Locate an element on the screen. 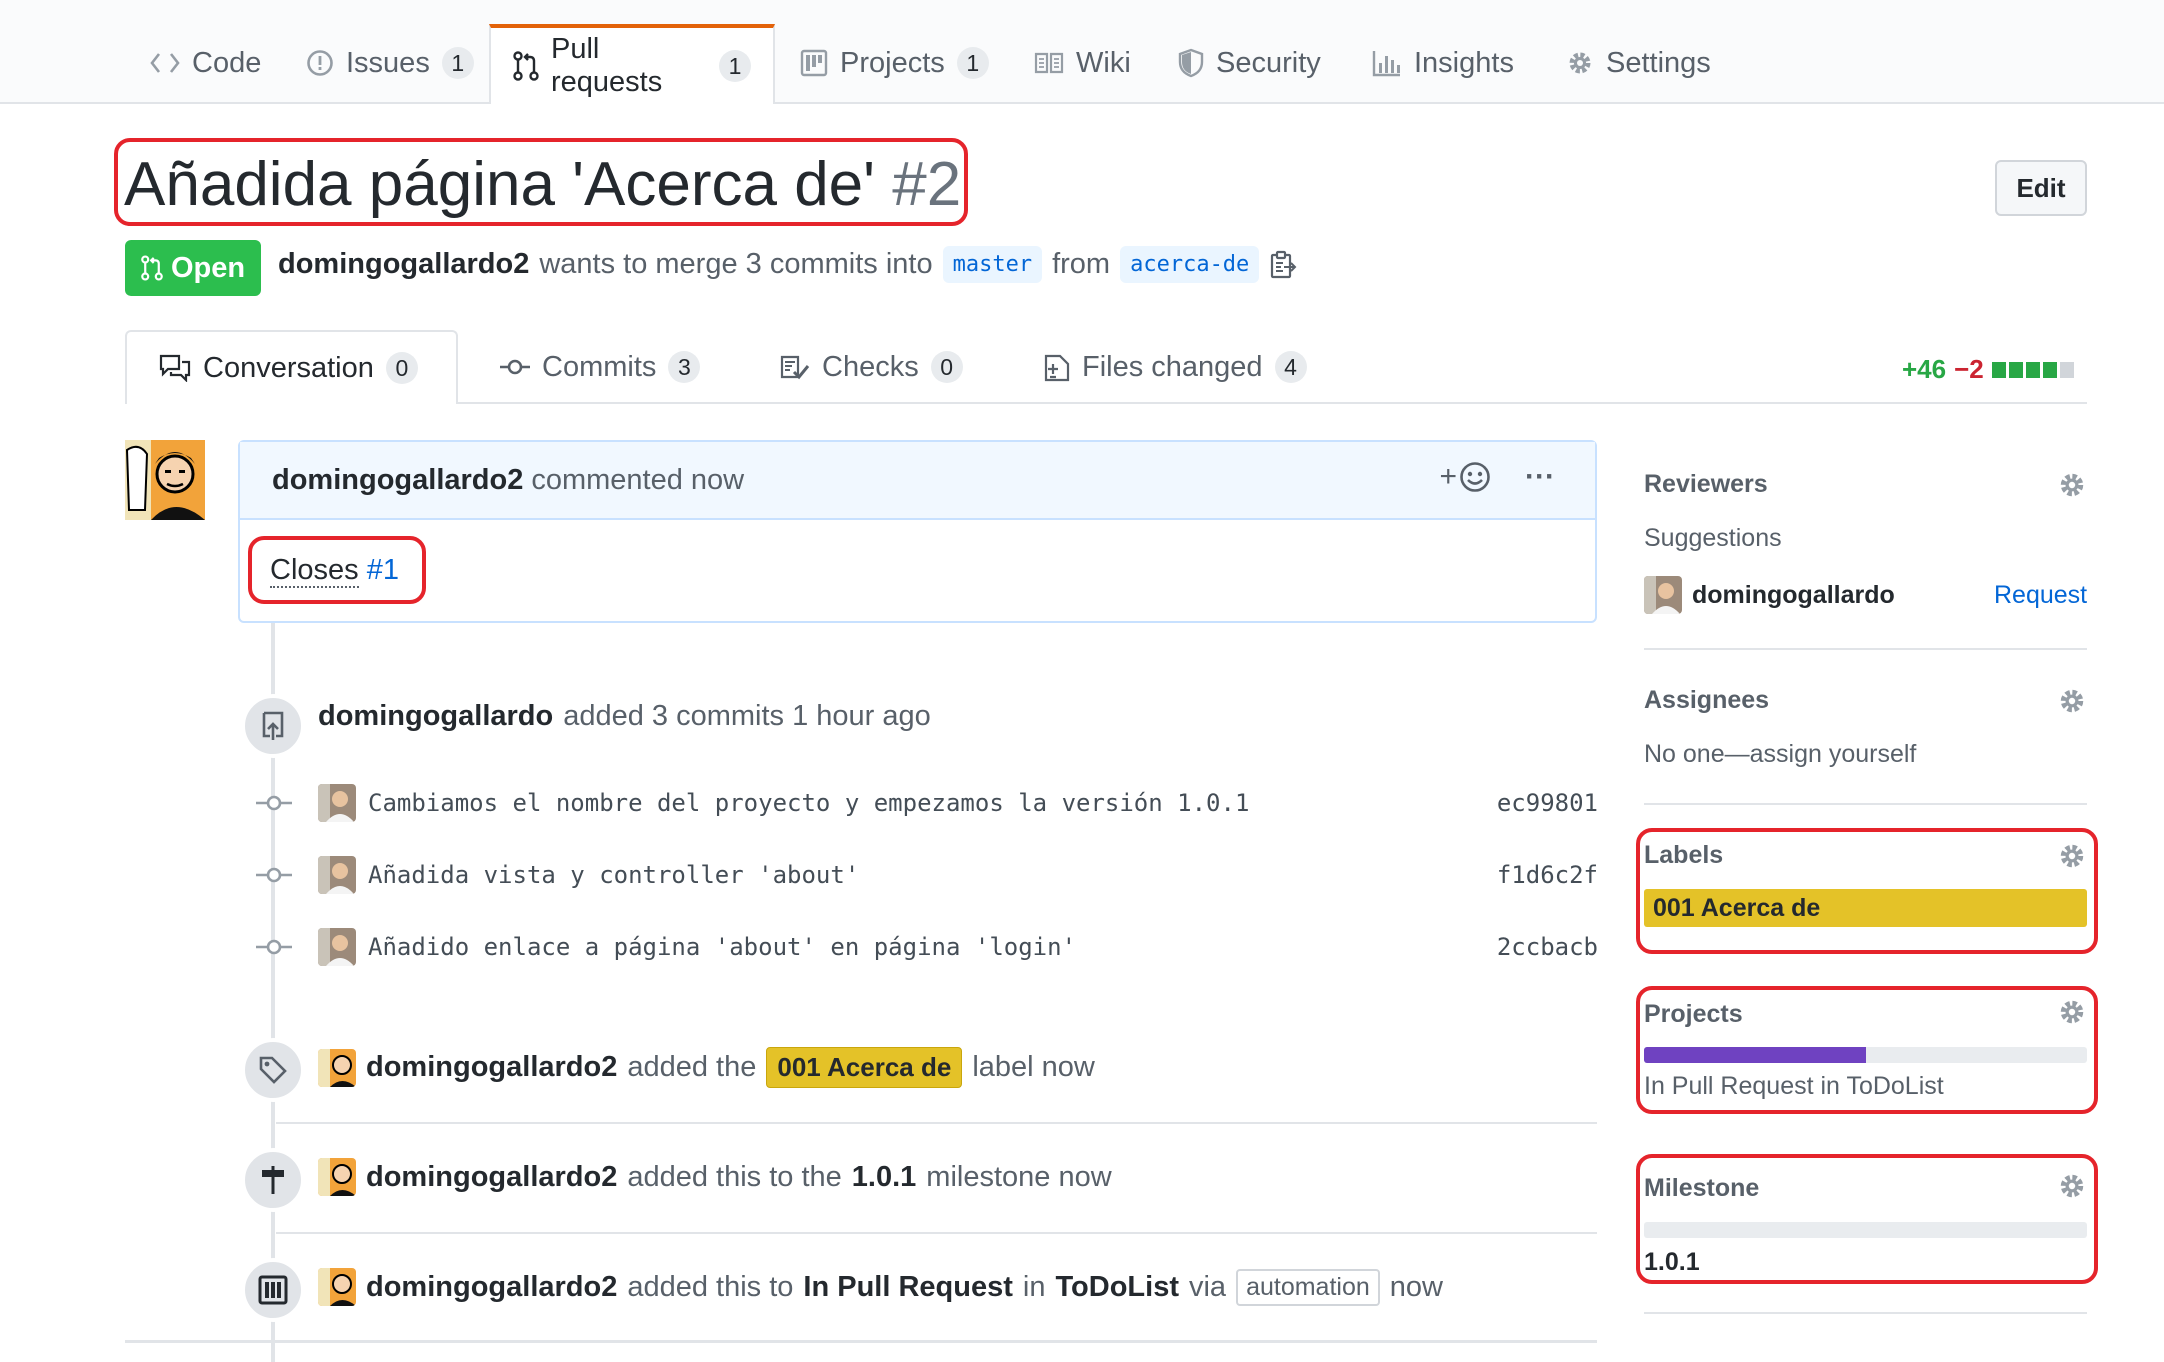 Image resolution: width=2164 pixels, height=1362 pixels. repo-push-badge is located at coordinates (273, 726).